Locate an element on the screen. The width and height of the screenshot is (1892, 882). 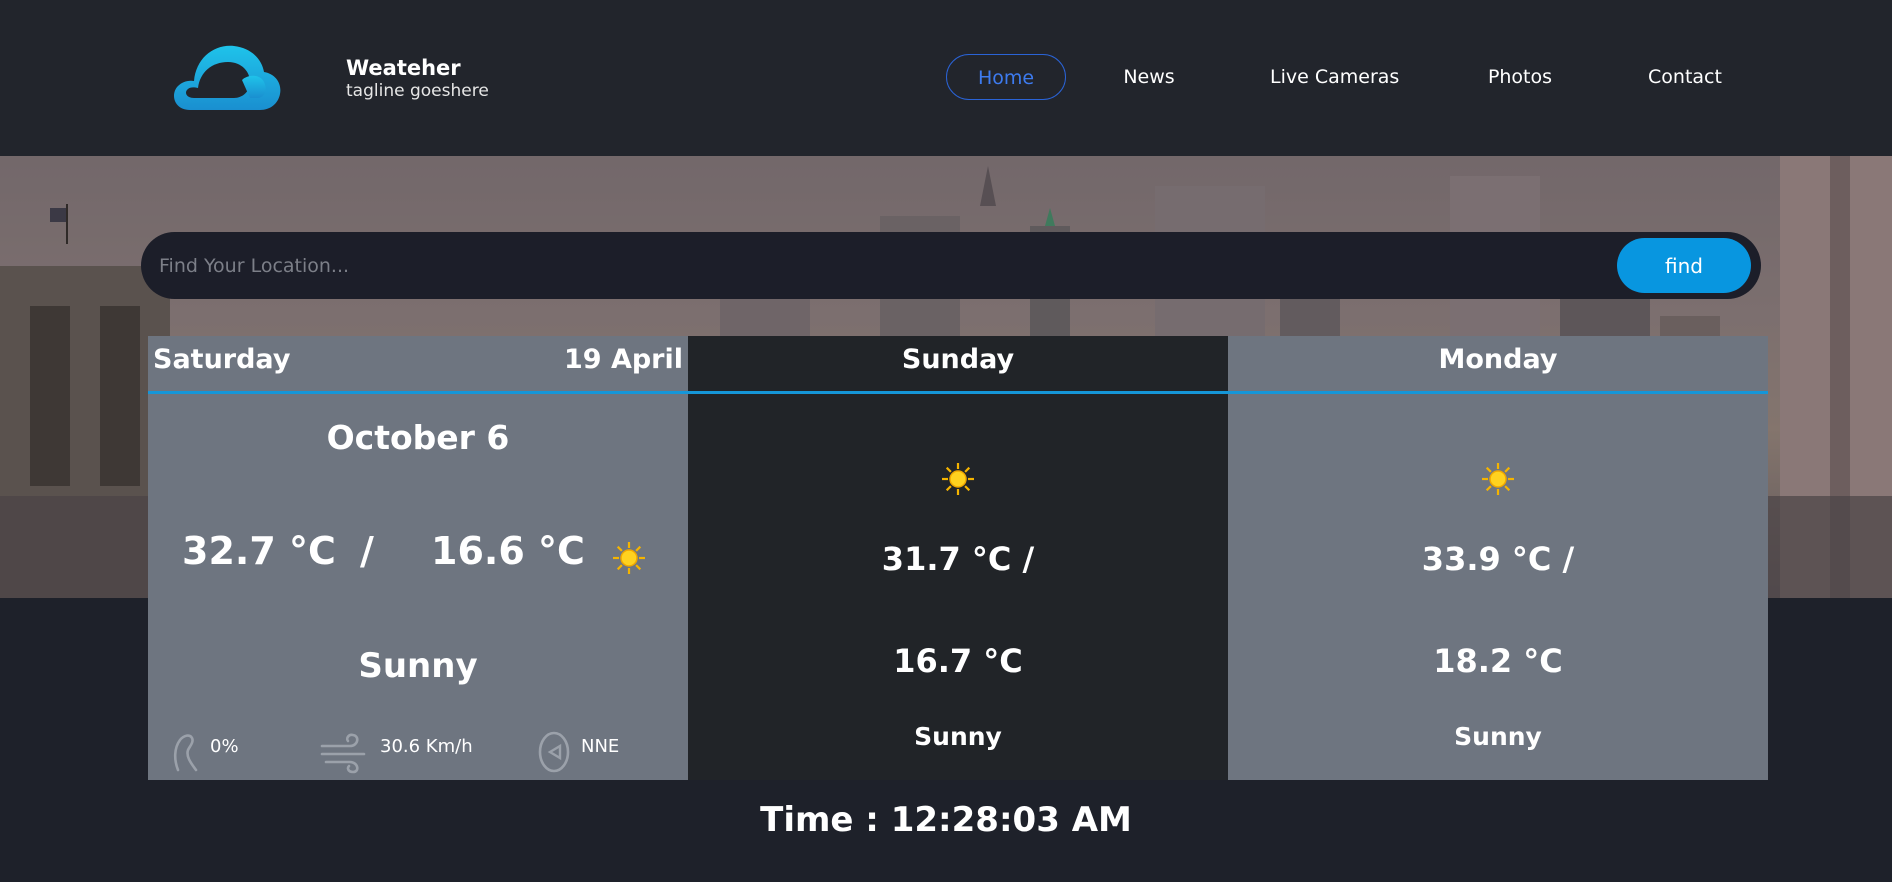
today-high-temp: 32.7 °C is located at coordinates (259, 551).